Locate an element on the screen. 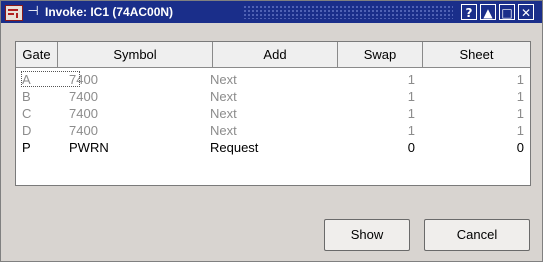 The image size is (543, 262). table-header: Gate Symbol Add Swap Sheet is located at coordinates (273, 55).